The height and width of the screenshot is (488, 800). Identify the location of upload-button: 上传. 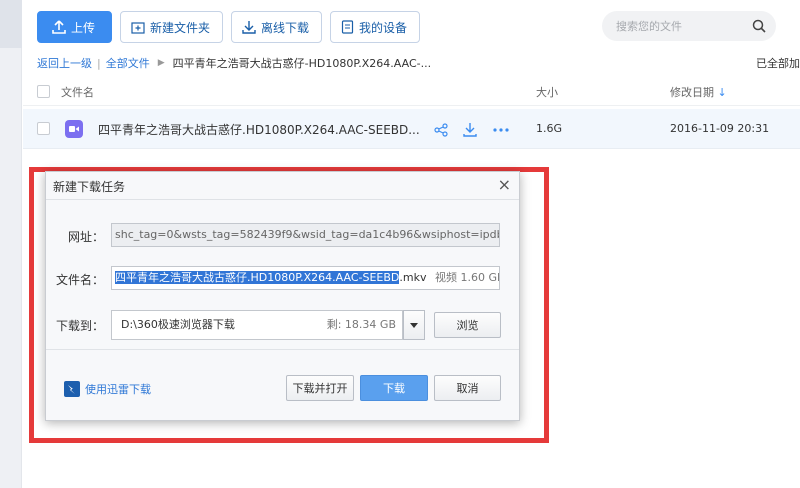
(75, 27).